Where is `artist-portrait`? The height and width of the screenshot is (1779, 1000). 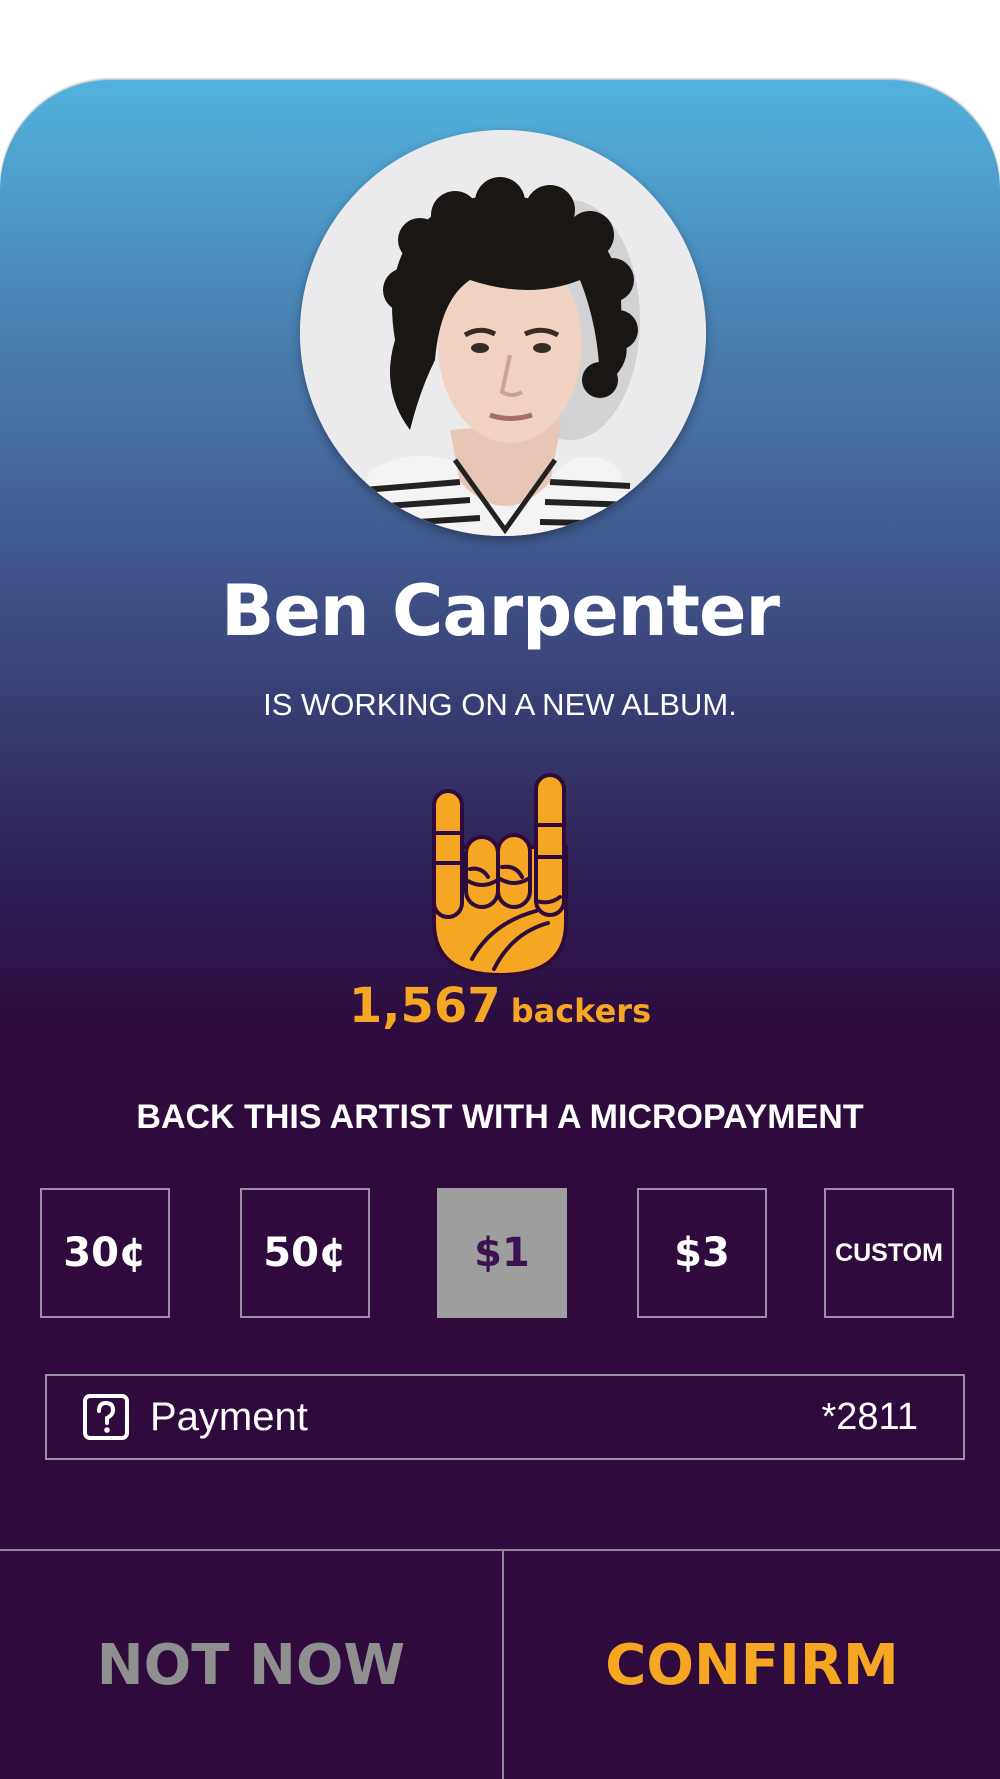
artist-portrait is located at coordinates (503, 333).